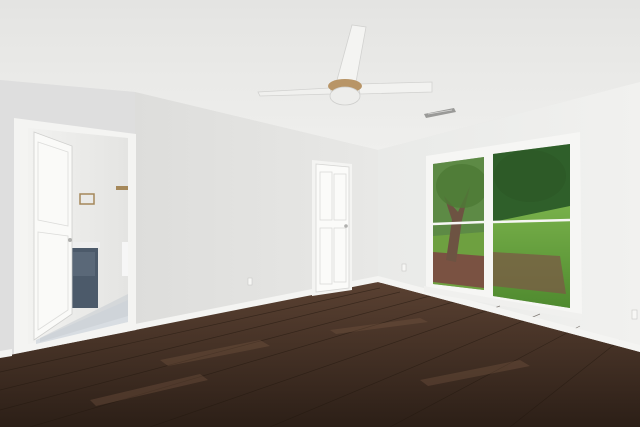  I want to click on fan-light, so click(345, 96).